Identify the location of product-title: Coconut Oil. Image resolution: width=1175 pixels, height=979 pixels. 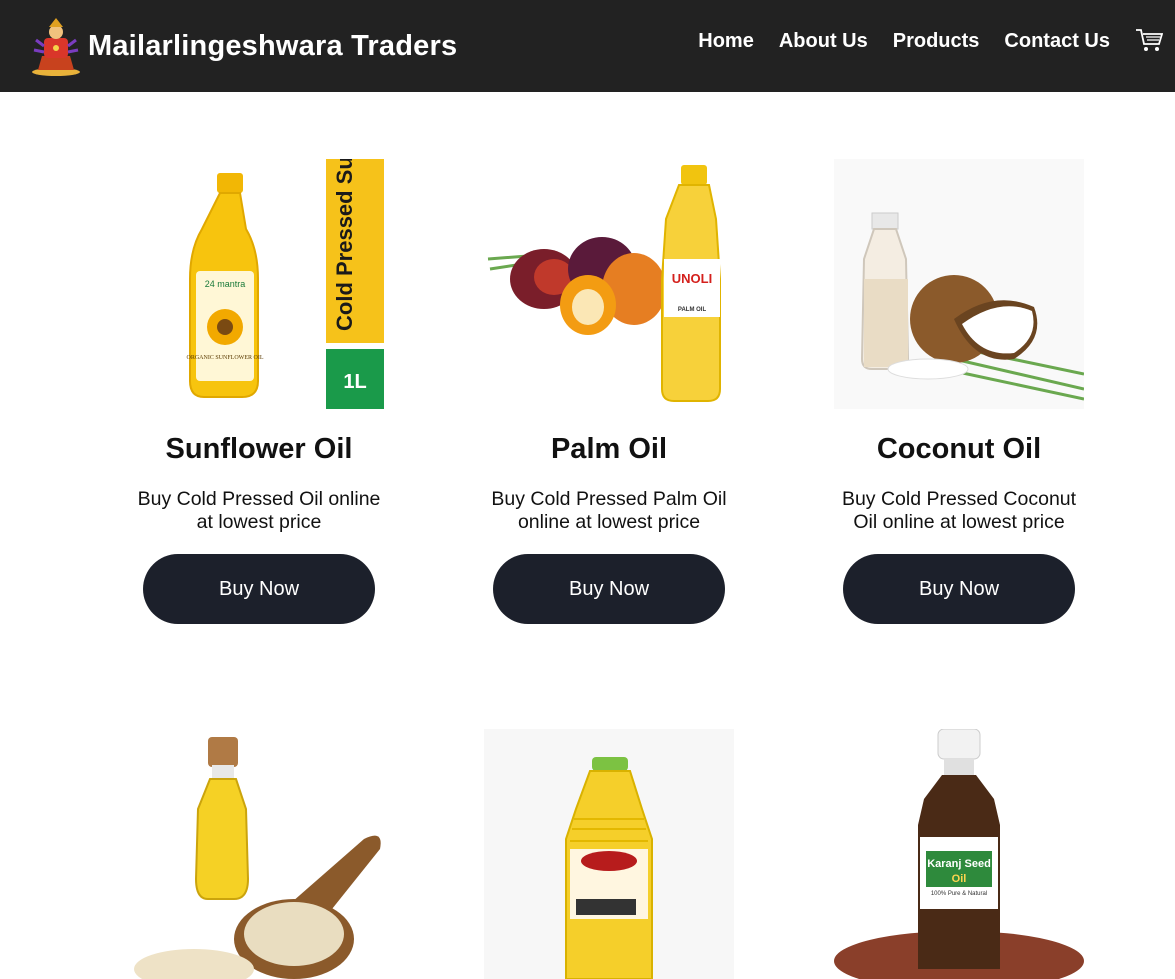
(959, 449).